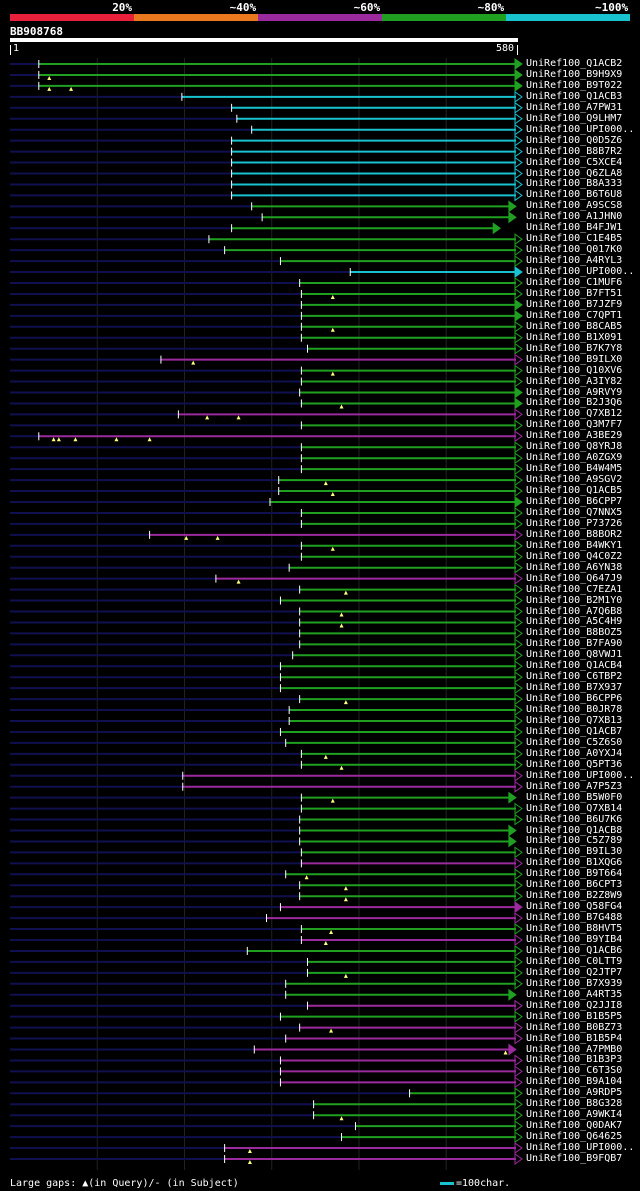 The height and width of the screenshot is (1191, 640). What do you see at coordinates (574, 392) in the screenshot?
I see `hit-label: UniRef100_A9RVY9` at bounding box center [574, 392].